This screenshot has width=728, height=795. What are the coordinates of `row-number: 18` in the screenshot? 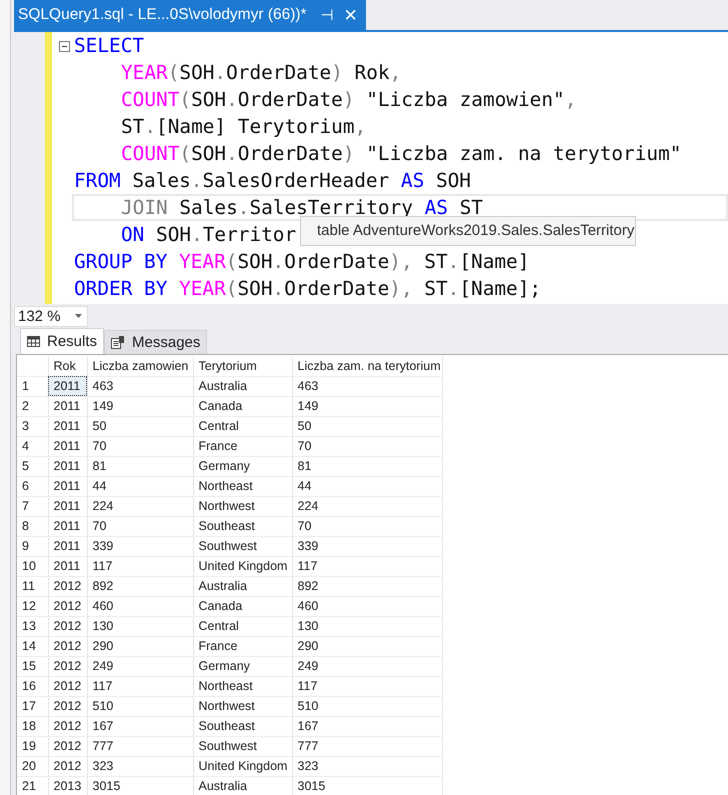 It's located at (32, 726).